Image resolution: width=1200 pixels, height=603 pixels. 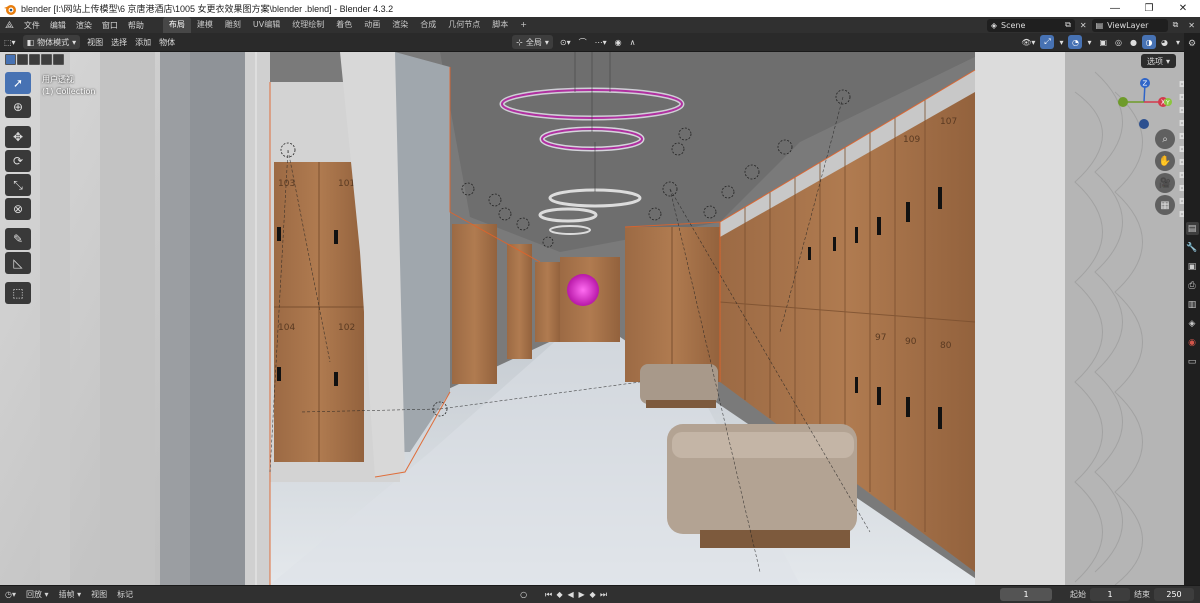 I want to click on transform-orientation-dropdown: ⊹ 全局 ▾, so click(x=532, y=42).